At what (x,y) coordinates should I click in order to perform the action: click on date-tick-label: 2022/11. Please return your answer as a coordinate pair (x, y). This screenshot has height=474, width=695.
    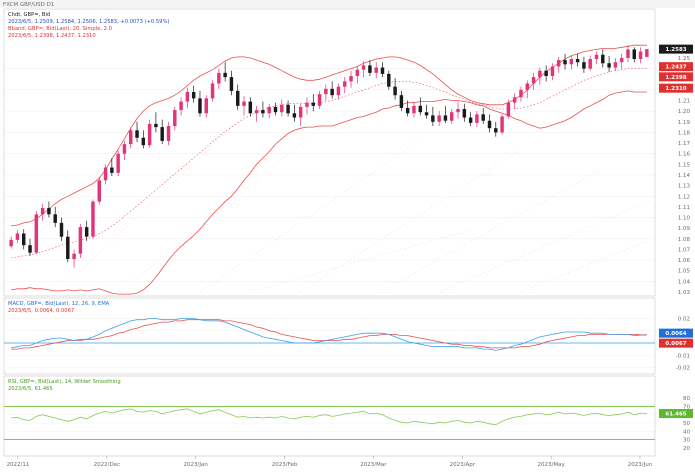
    Looking at the image, I should click on (18, 465).